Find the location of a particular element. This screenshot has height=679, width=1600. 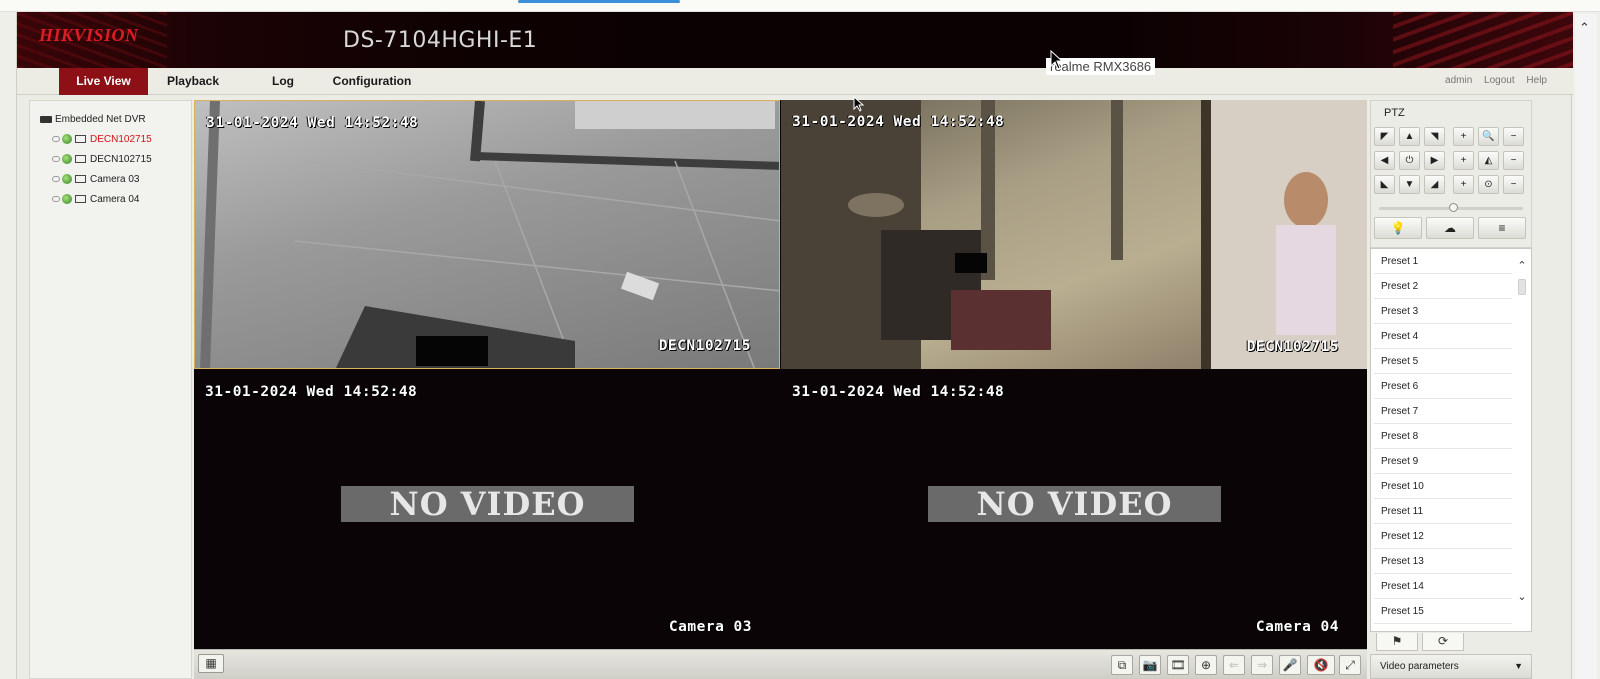

digital-zoom-button: ⊕ is located at coordinates (1206, 665).